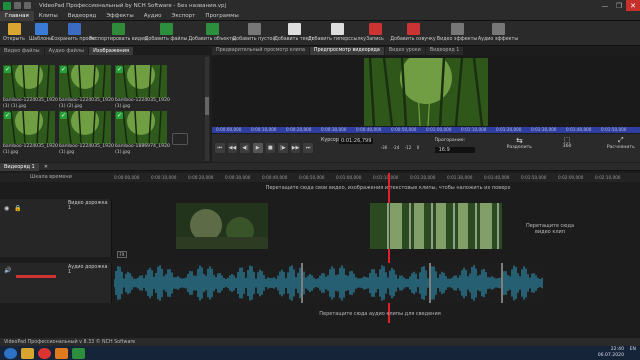 The height and width of the screenshot is (360, 640). I want to click on step-back-button: ◀|, so click(245, 148).